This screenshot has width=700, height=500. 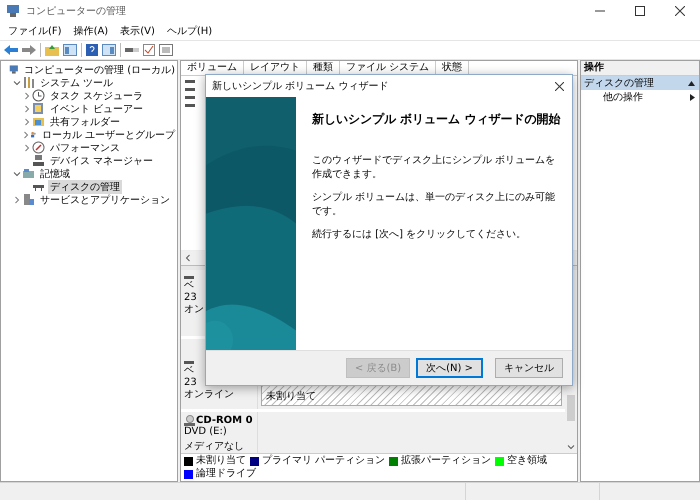 What do you see at coordinates (28, 82) in the screenshot?
I see `tools-icon` at bounding box center [28, 82].